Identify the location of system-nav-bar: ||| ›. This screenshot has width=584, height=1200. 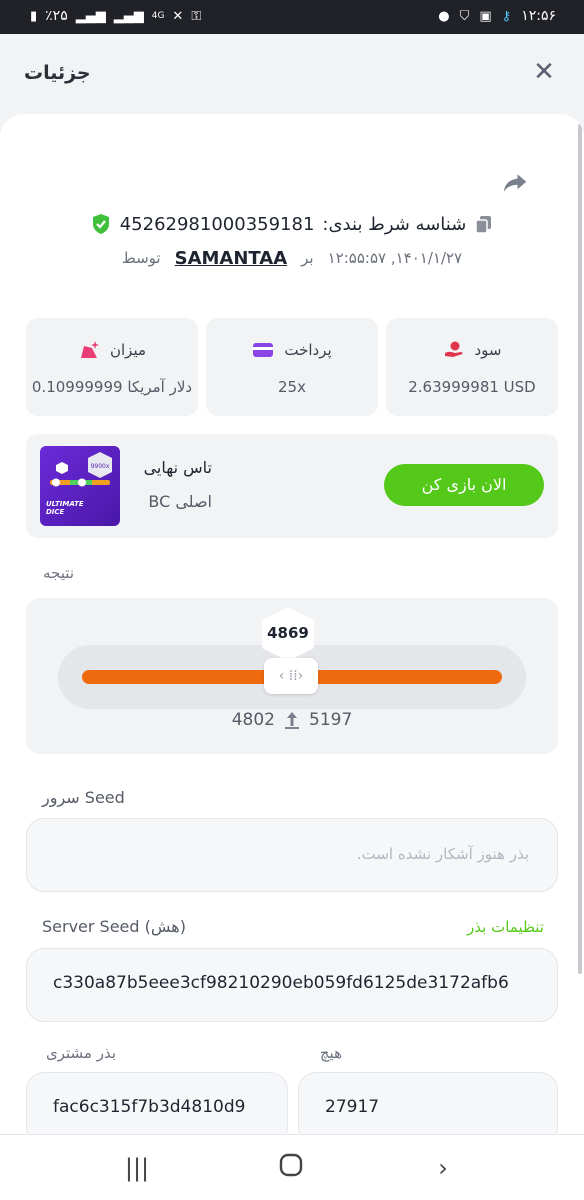
(292, 1167).